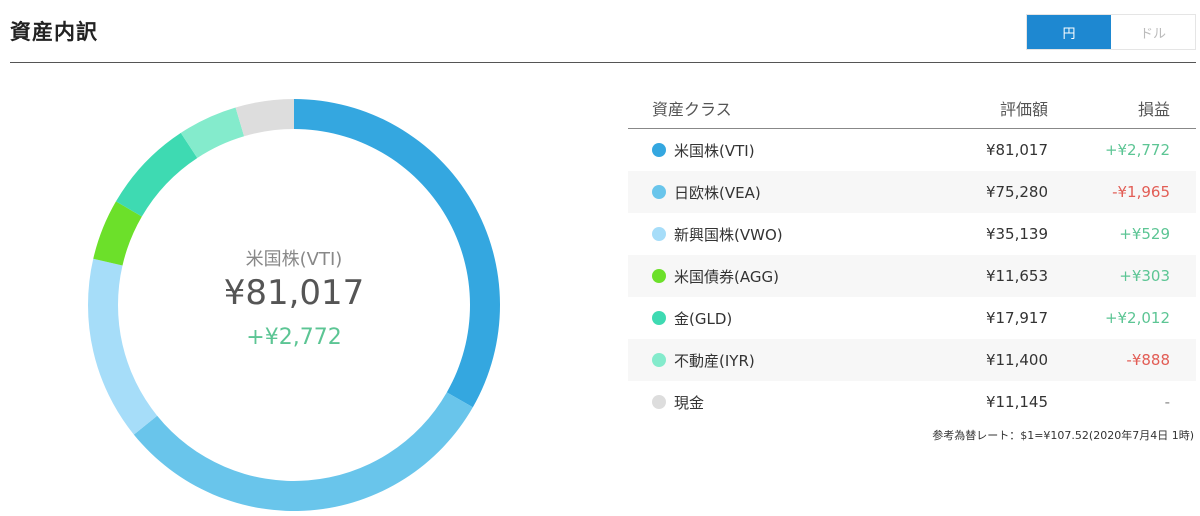  I want to click on asset-class-cell: 米国株(VTI), so click(778, 150).